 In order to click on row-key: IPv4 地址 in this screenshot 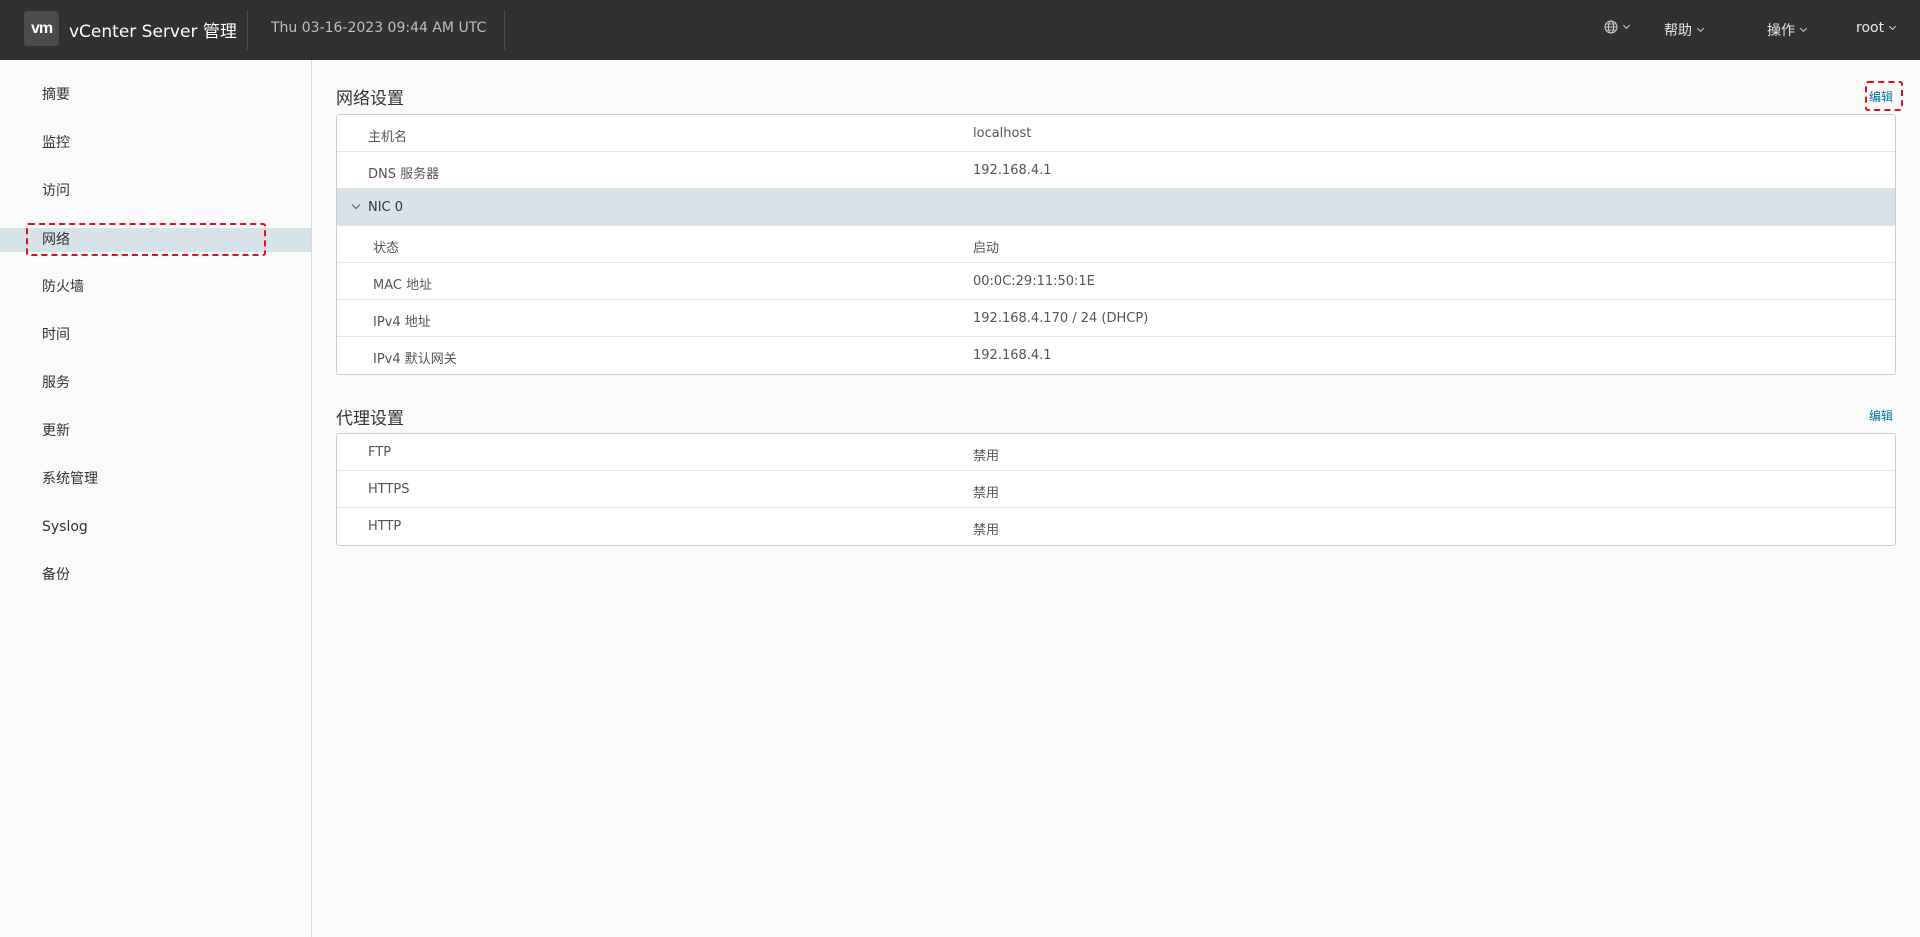, I will do `click(402, 322)`.